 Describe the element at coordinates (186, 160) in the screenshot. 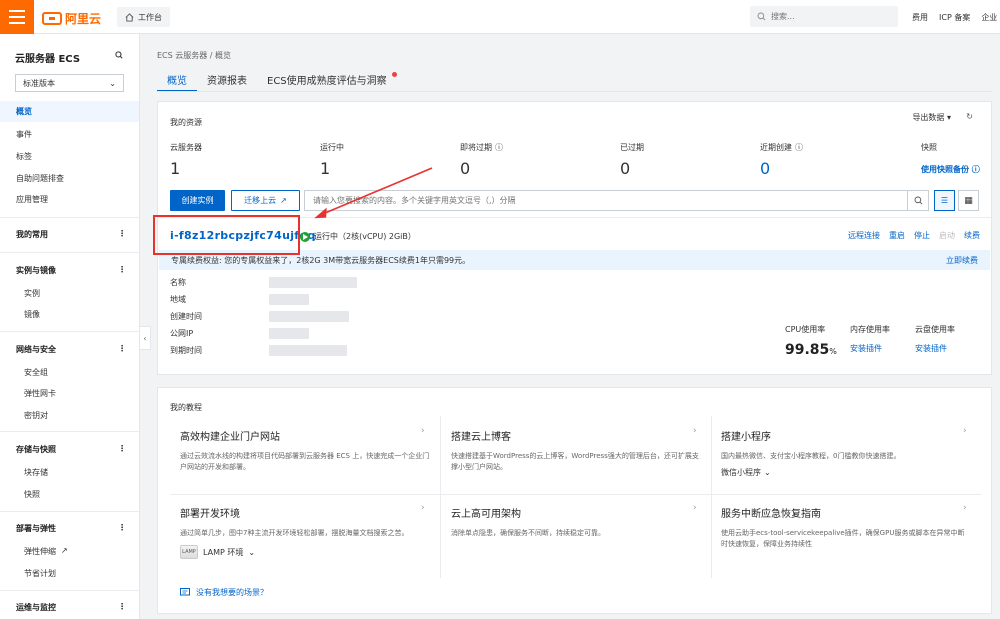

I see `stat-total-servers: 云服务器 1` at that location.